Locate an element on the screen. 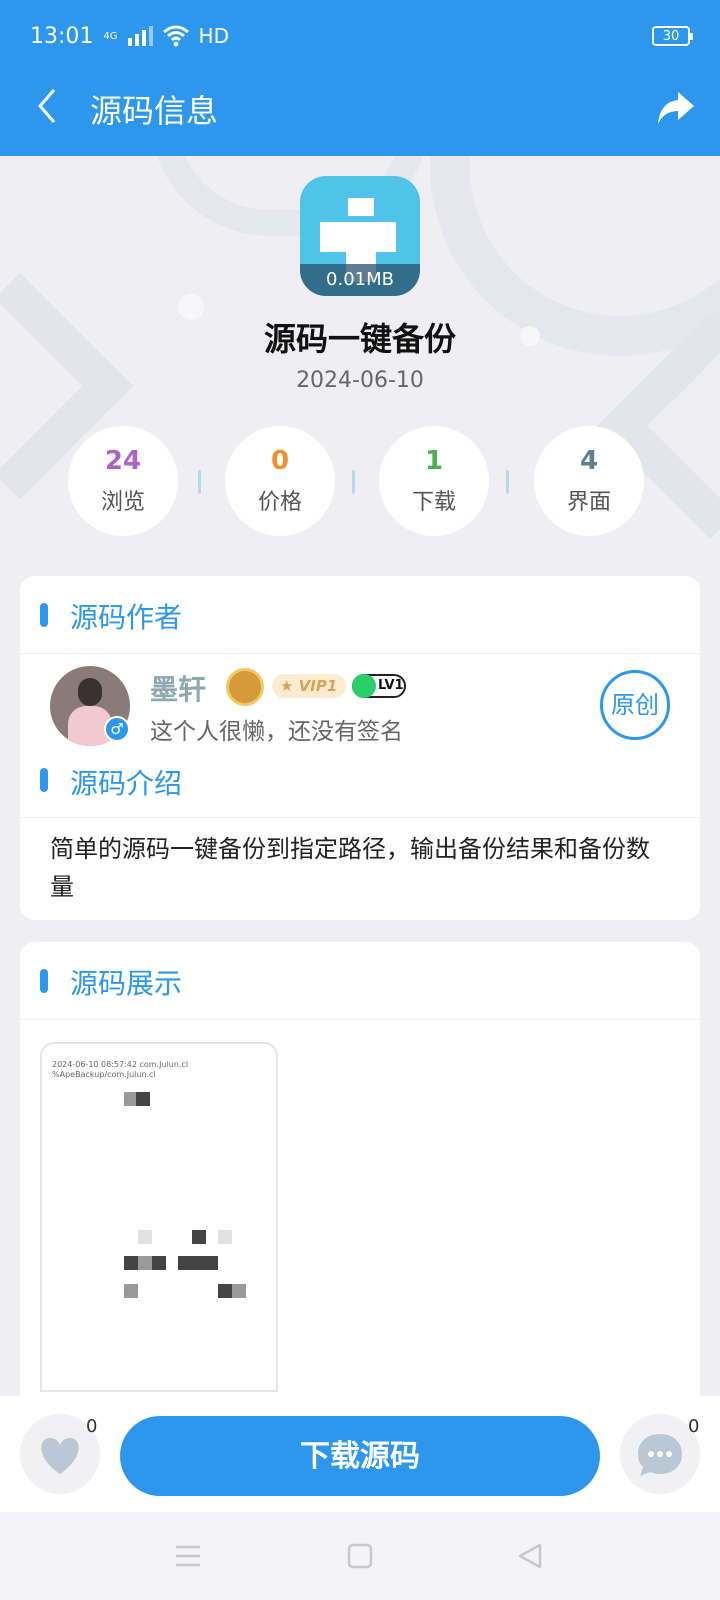  stat-downloads: 1 下载 is located at coordinates (434, 481).